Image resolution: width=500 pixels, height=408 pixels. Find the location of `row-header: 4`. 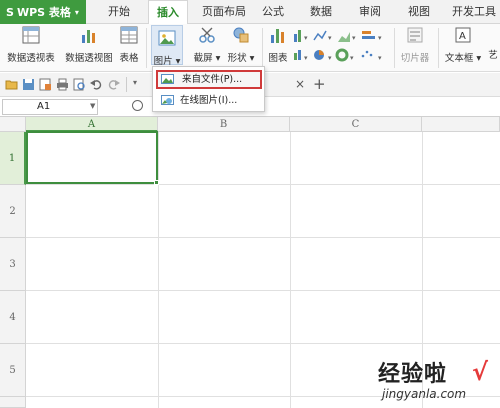

row-header: 4 is located at coordinates (13, 317).